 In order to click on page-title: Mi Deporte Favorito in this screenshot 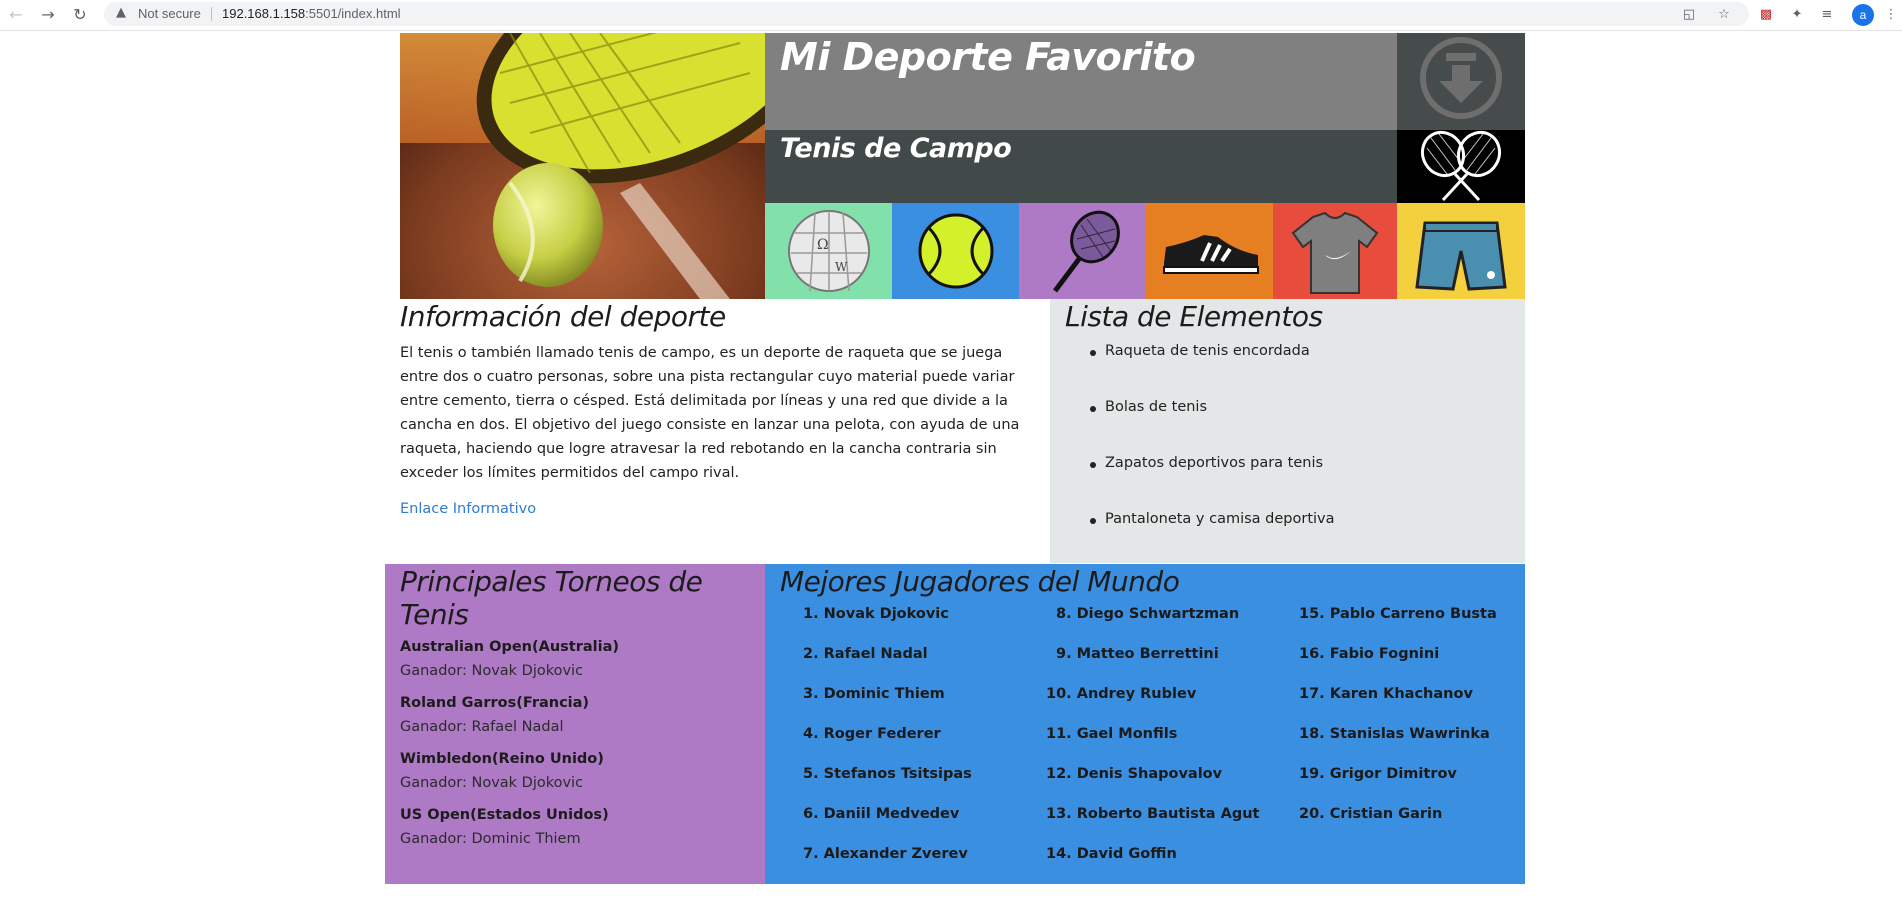, I will do `click(988, 57)`.